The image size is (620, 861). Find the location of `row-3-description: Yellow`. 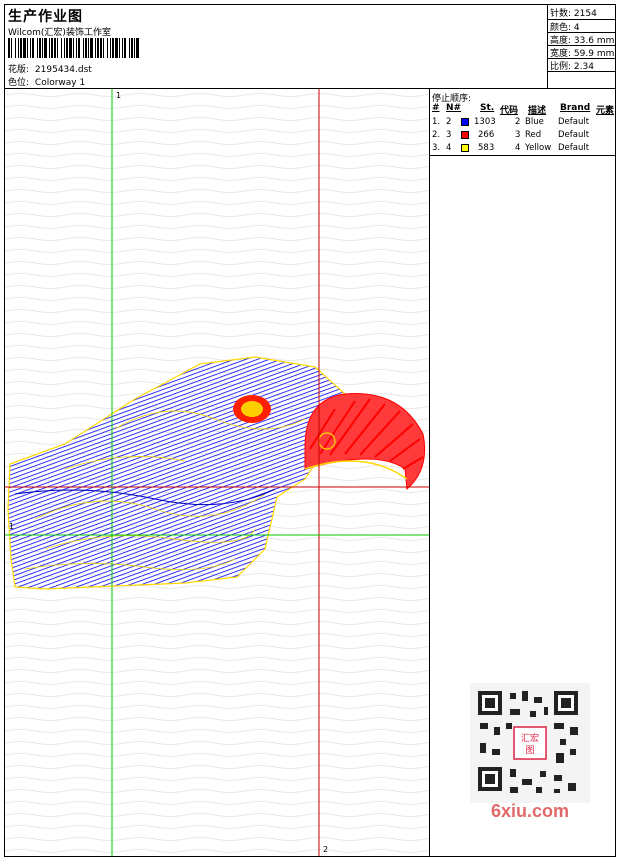

row-3-description: Yellow is located at coordinates (538, 148).